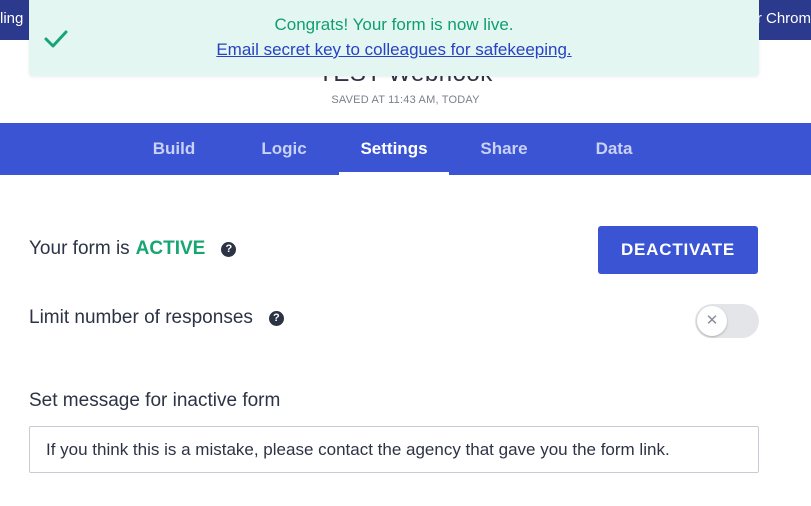 This screenshot has height=506, width=811. Describe the element at coordinates (174, 149) in the screenshot. I see `tab-build: Build` at that location.